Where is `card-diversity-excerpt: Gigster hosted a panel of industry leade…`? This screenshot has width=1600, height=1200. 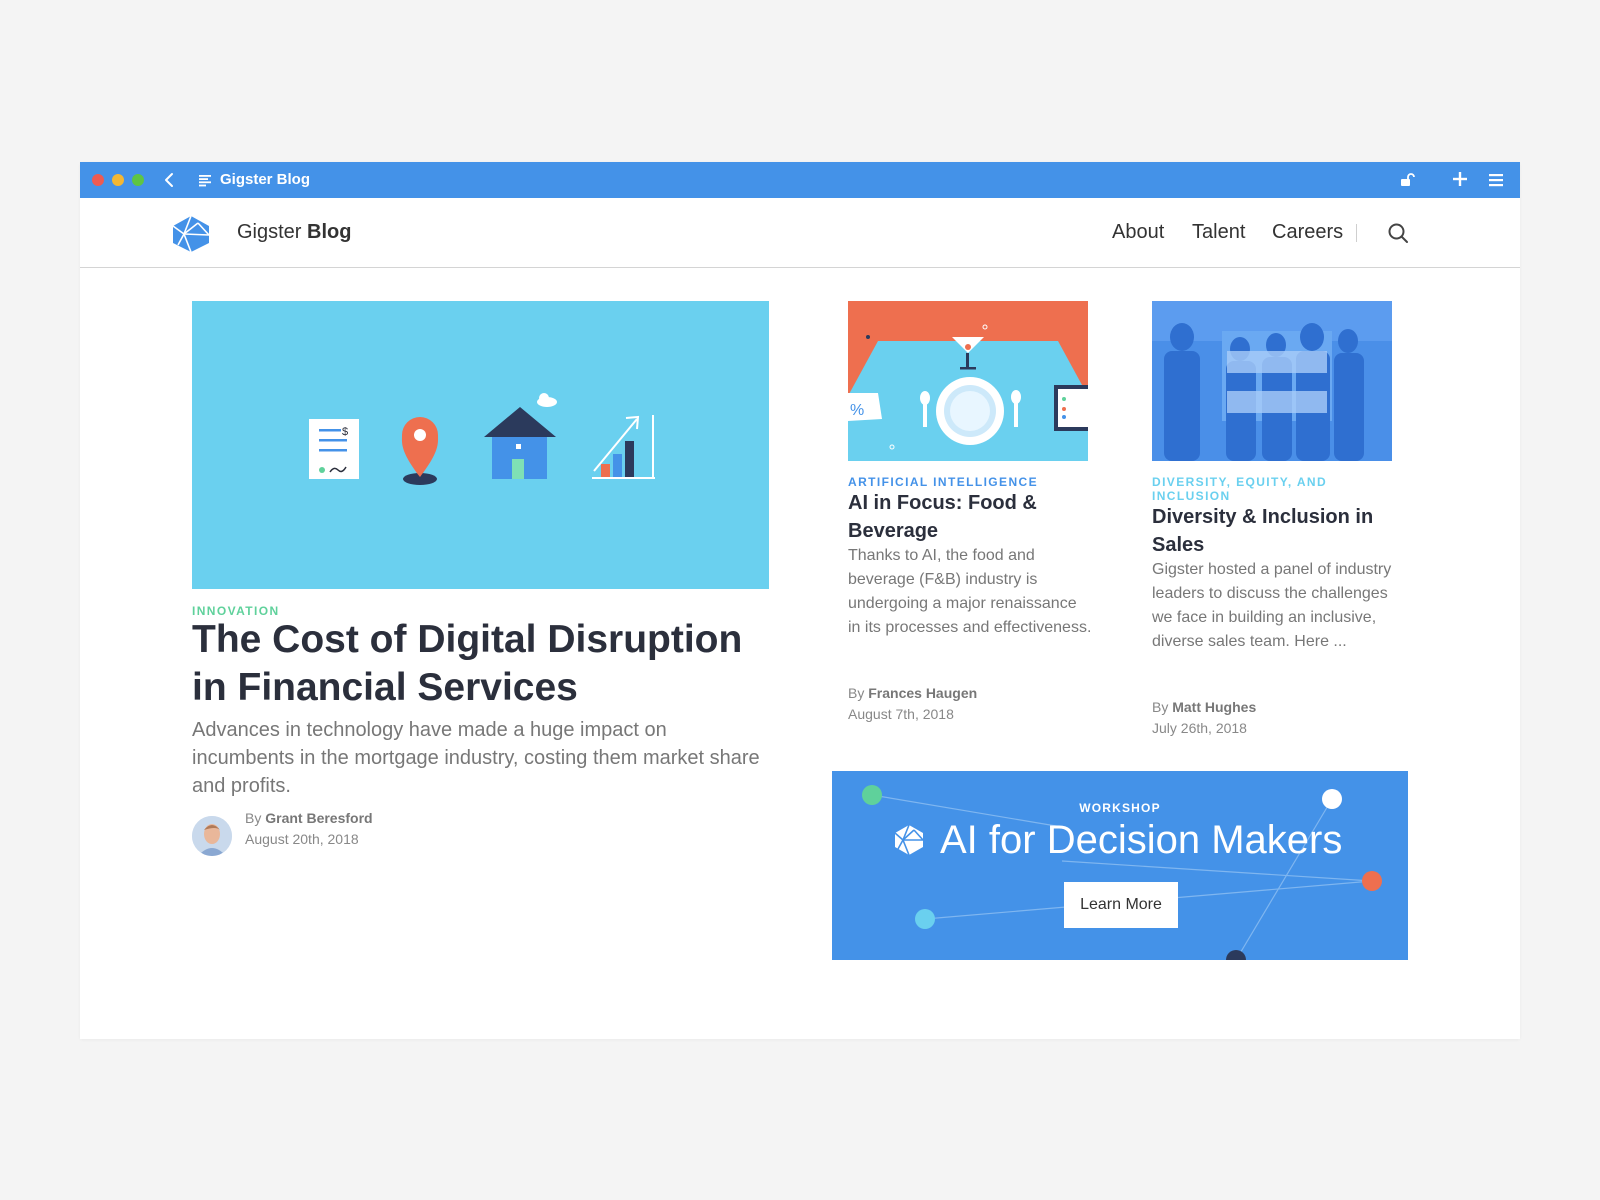
card-diversity-excerpt: Gigster hosted a panel of industry leade… is located at coordinates (1272, 605).